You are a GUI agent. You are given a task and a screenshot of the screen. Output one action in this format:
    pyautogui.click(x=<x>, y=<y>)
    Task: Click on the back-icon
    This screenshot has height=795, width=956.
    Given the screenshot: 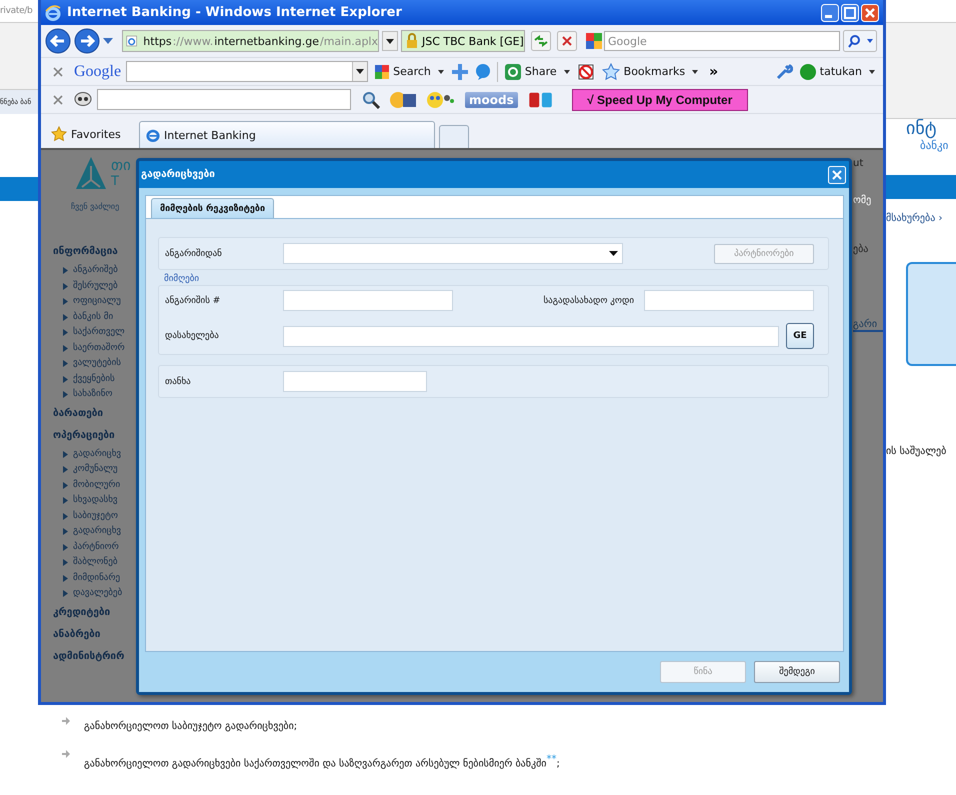 What is the action you would take?
    pyautogui.click(x=58, y=41)
    